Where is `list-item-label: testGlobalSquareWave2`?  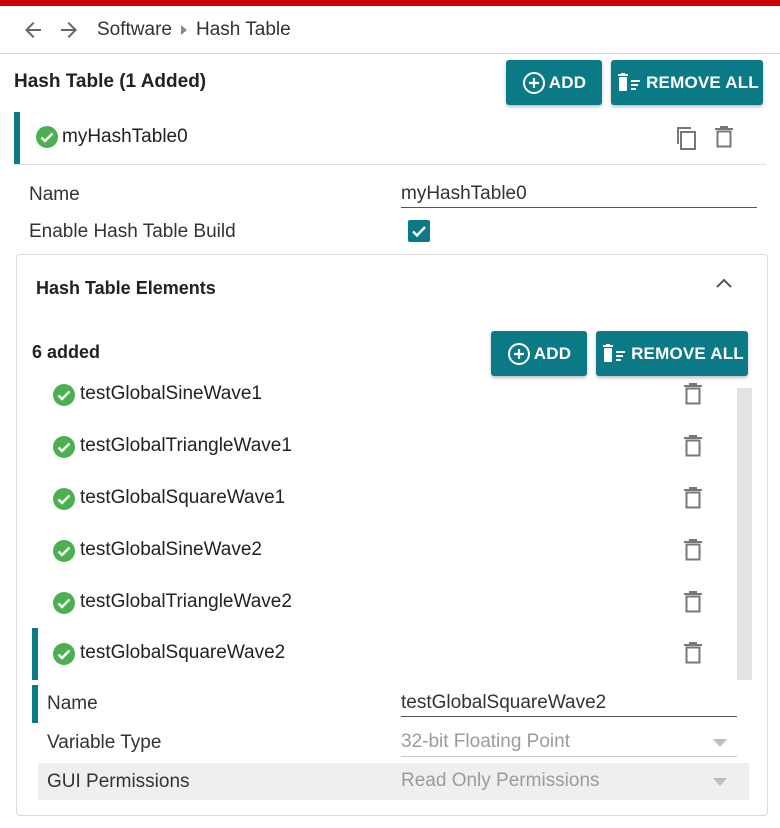 list-item-label: testGlobalSquareWave2 is located at coordinates (183, 652).